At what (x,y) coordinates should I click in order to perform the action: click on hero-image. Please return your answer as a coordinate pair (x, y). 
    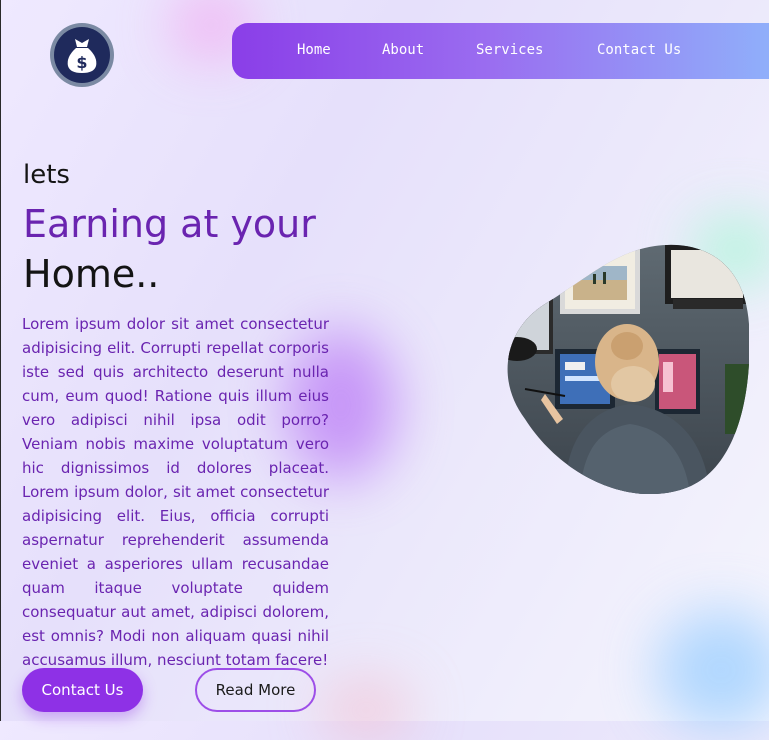
    Looking at the image, I should click on (628, 369).